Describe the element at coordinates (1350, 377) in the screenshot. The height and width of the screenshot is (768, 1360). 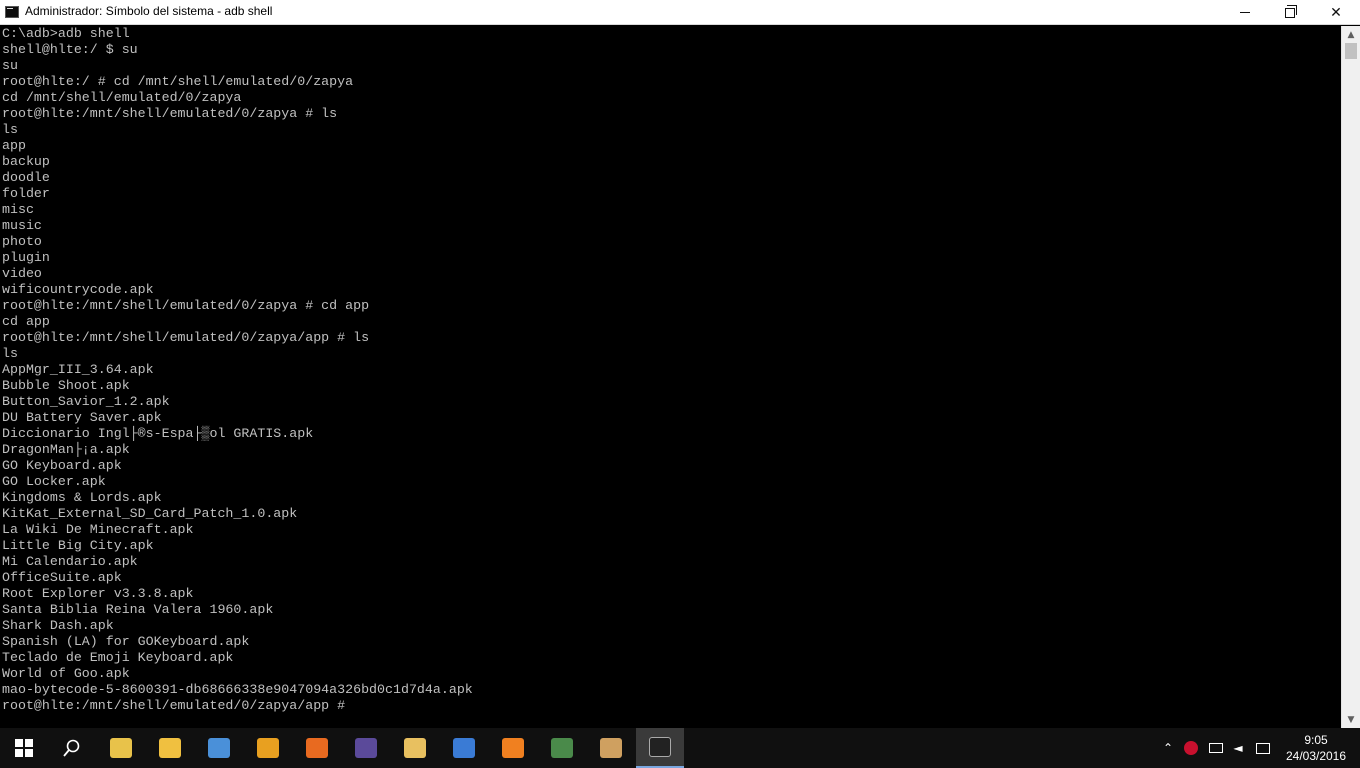
I see `vertical-scrollbar: ▲ ▼` at that location.